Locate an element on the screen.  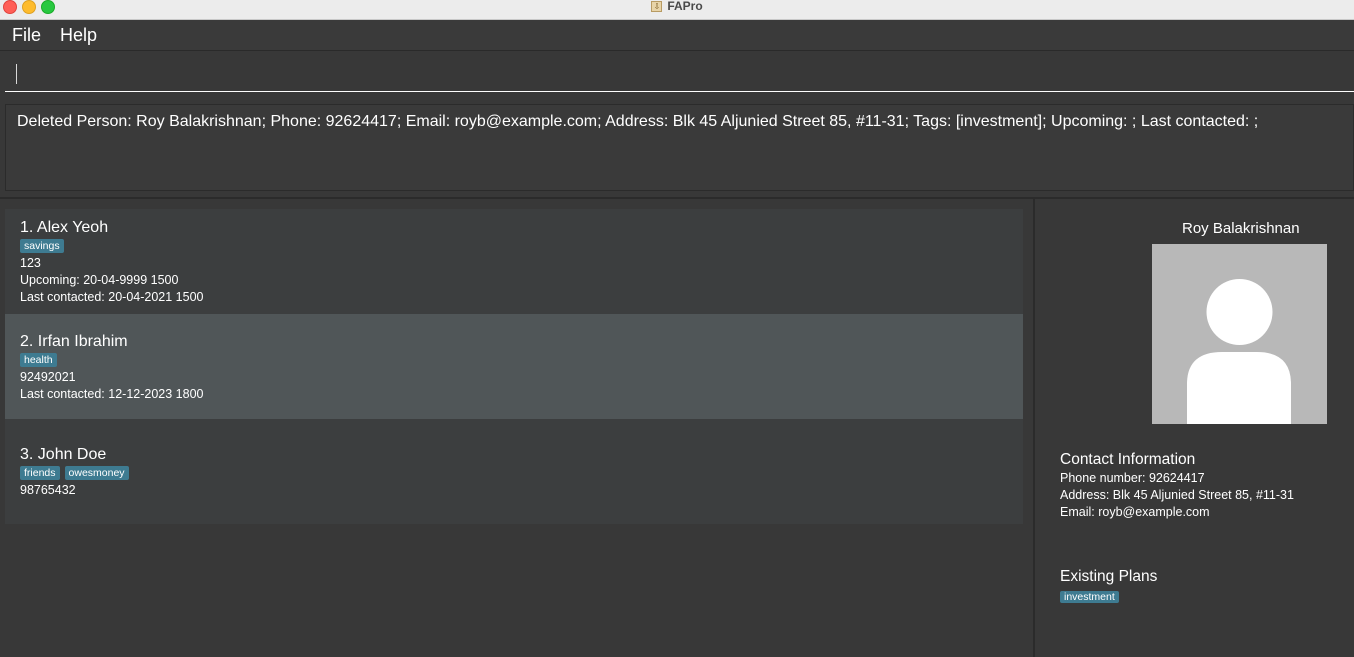
tag-friends: friends is located at coordinates (40, 473).